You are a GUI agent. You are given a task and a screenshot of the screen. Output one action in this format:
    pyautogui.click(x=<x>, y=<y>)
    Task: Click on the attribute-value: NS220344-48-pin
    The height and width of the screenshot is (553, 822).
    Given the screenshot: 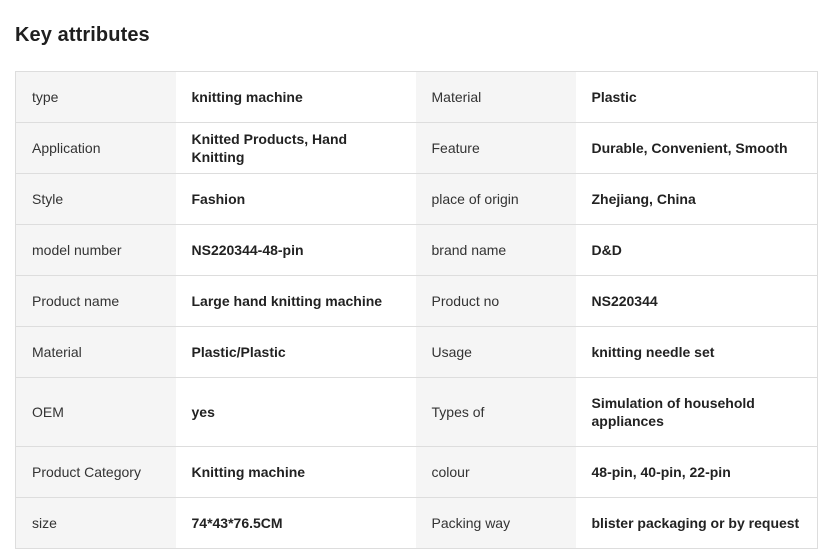 What is the action you would take?
    pyautogui.click(x=295, y=250)
    